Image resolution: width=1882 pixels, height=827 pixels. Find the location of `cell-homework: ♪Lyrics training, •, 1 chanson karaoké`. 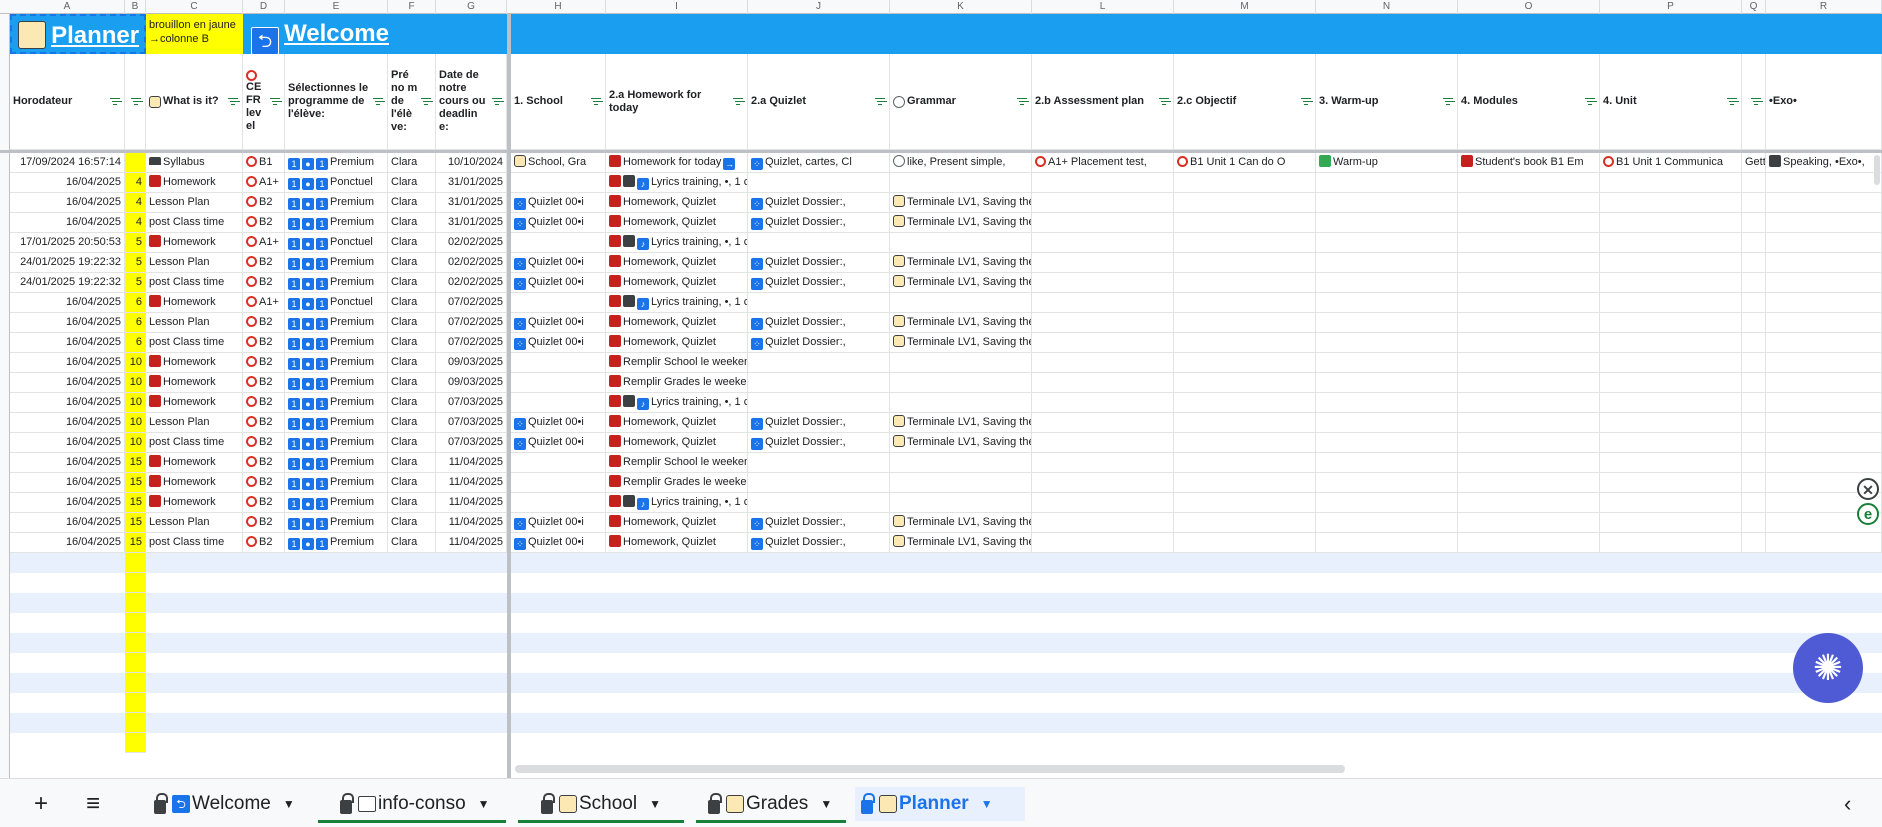

cell-homework: ♪Lyrics training, •, 1 chanson karaoké is located at coordinates (677, 303).